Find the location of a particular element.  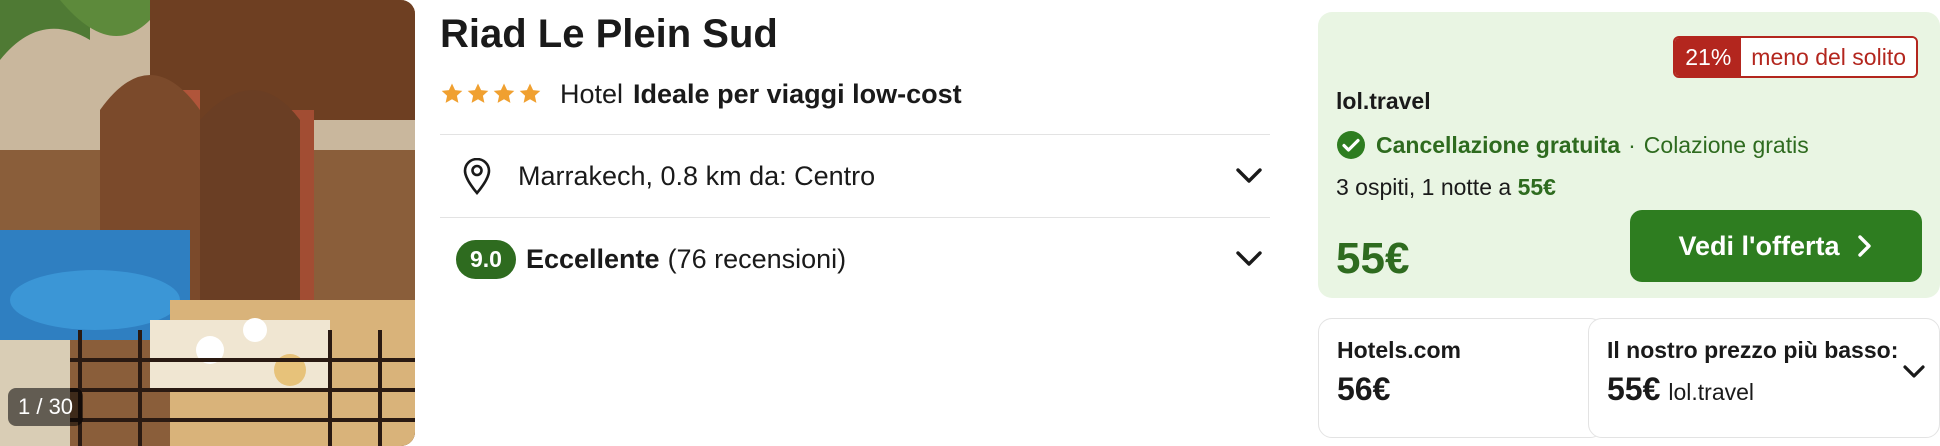

rating-row: 9.0 Eccellente (76 recensioni) is located at coordinates (855, 259).